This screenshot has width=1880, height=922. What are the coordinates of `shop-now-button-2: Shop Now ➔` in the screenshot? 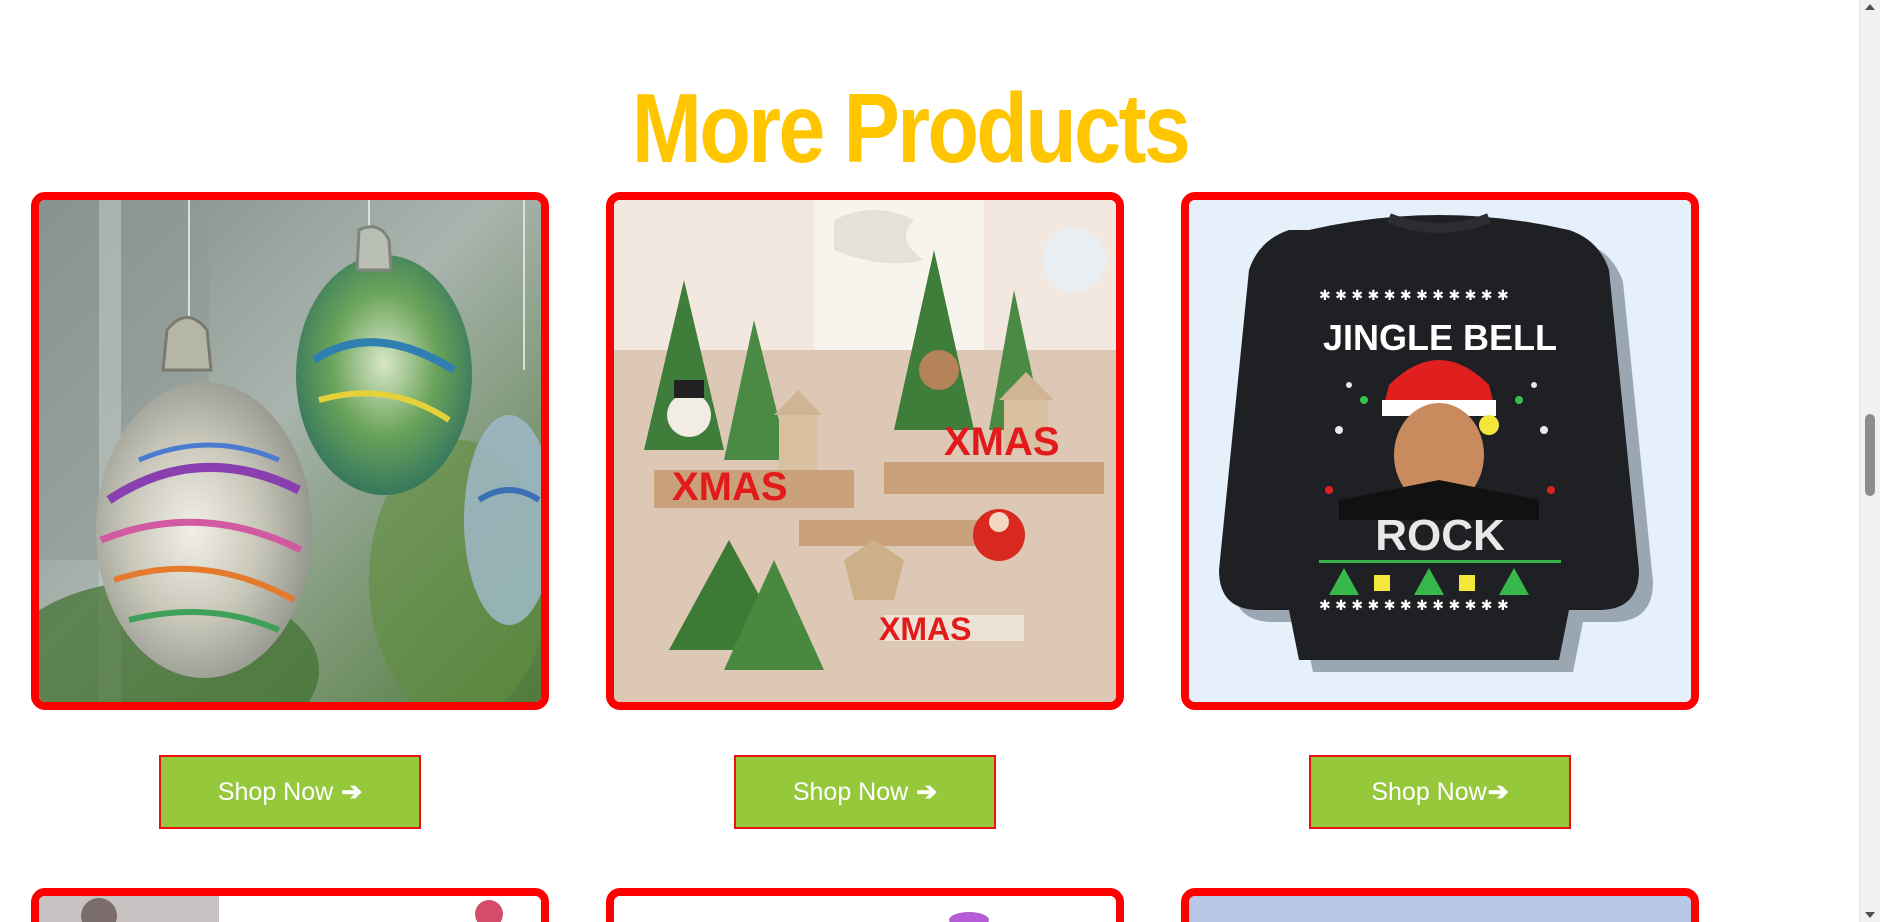 It's located at (865, 792).